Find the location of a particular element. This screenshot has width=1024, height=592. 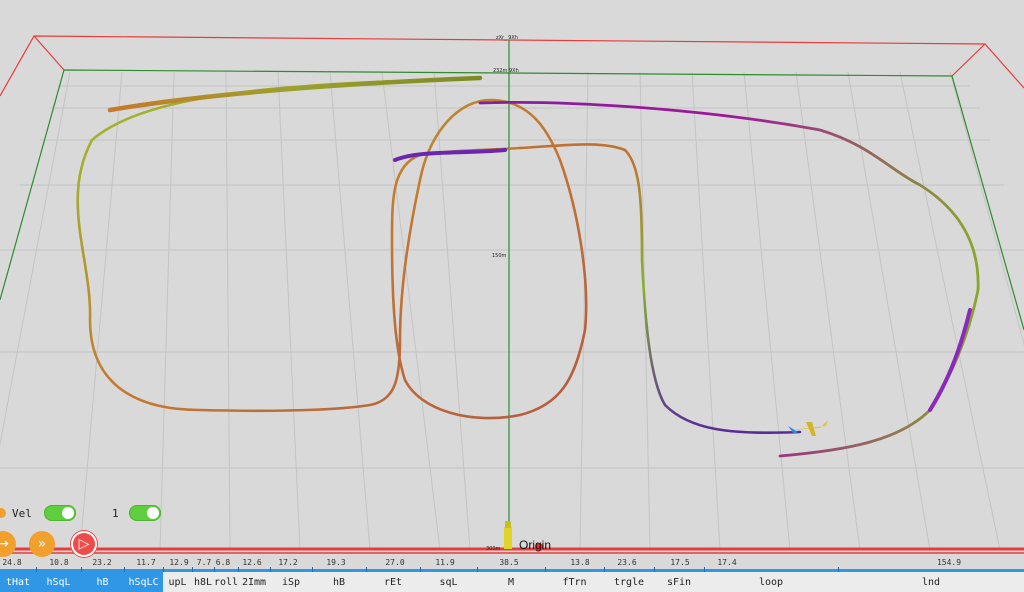

origin-marker: Origin is located at coordinates (527, 536).